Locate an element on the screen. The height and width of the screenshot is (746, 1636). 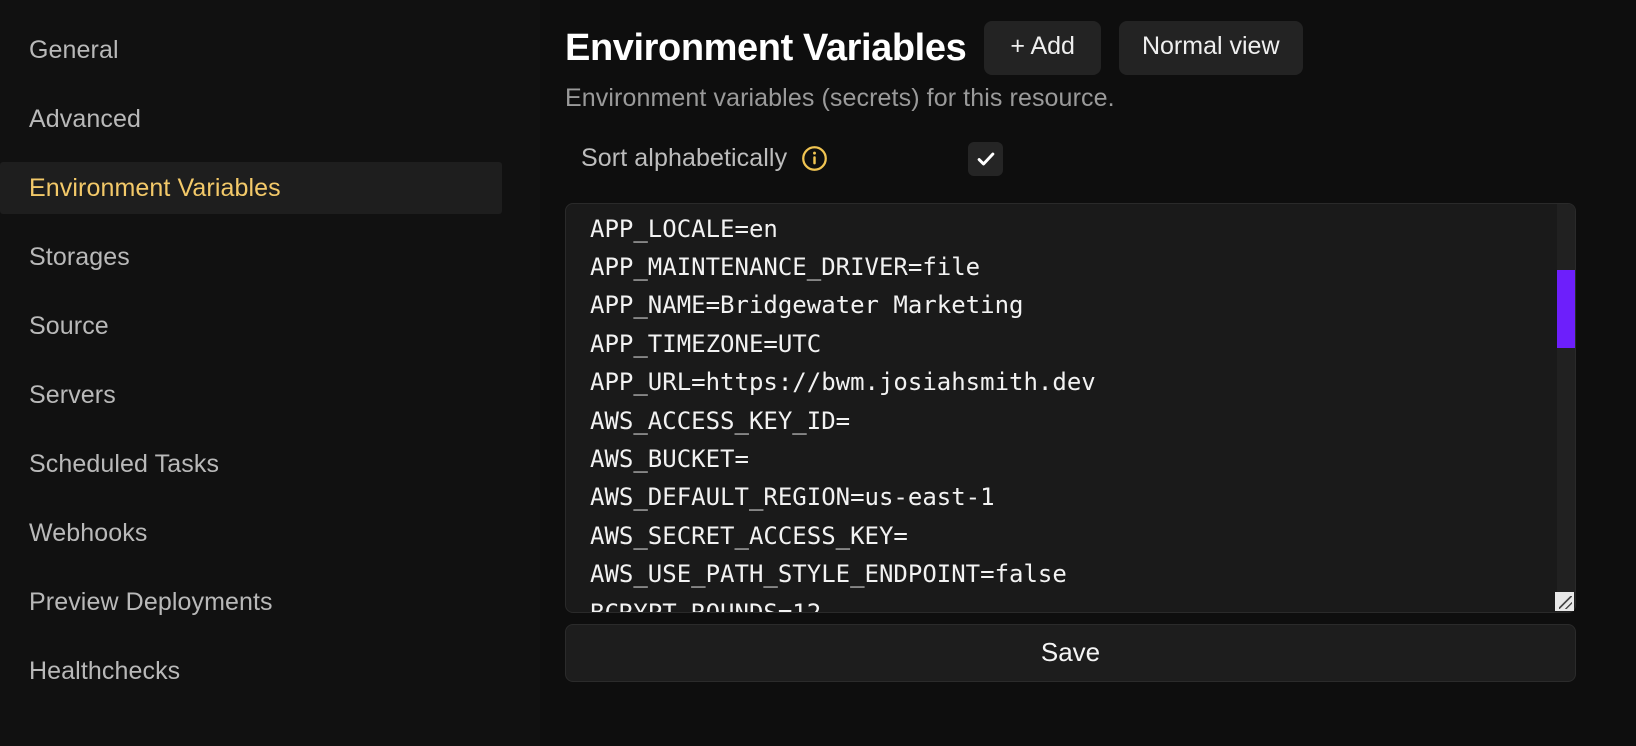
sidebar-item-label: Environment Variables is located at coordinates (155, 187).